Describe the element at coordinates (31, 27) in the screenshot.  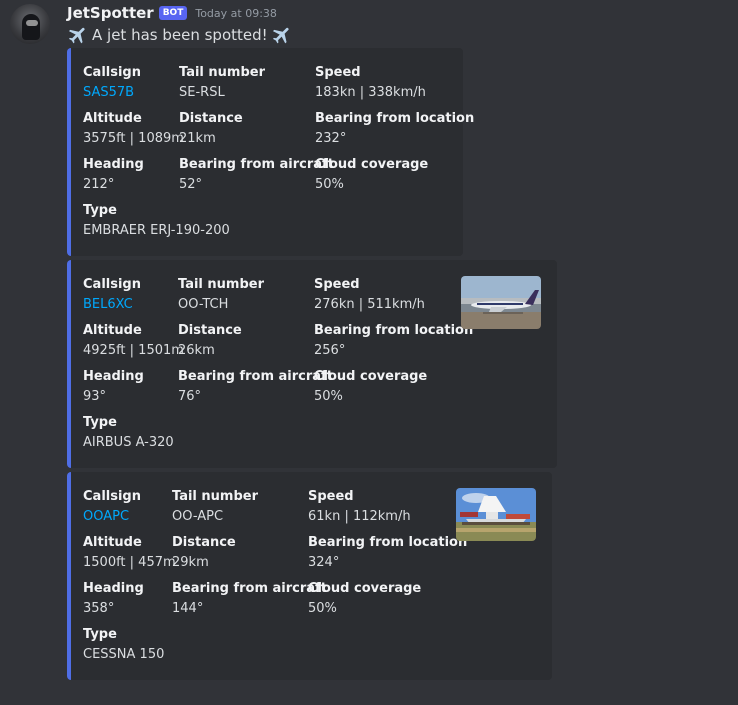
I see `avatar-figure` at that location.